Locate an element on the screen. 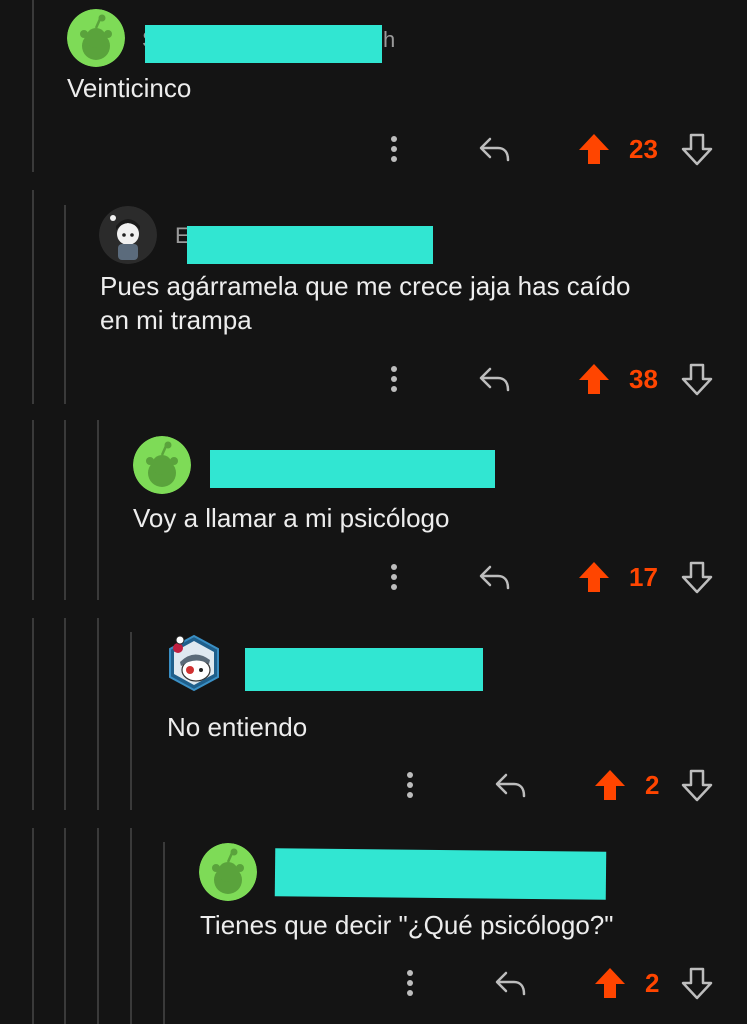 This screenshot has width=747, height=1024. comment-body: Tienes que decir "¿Qué psicólogo?" is located at coordinates (407, 925).